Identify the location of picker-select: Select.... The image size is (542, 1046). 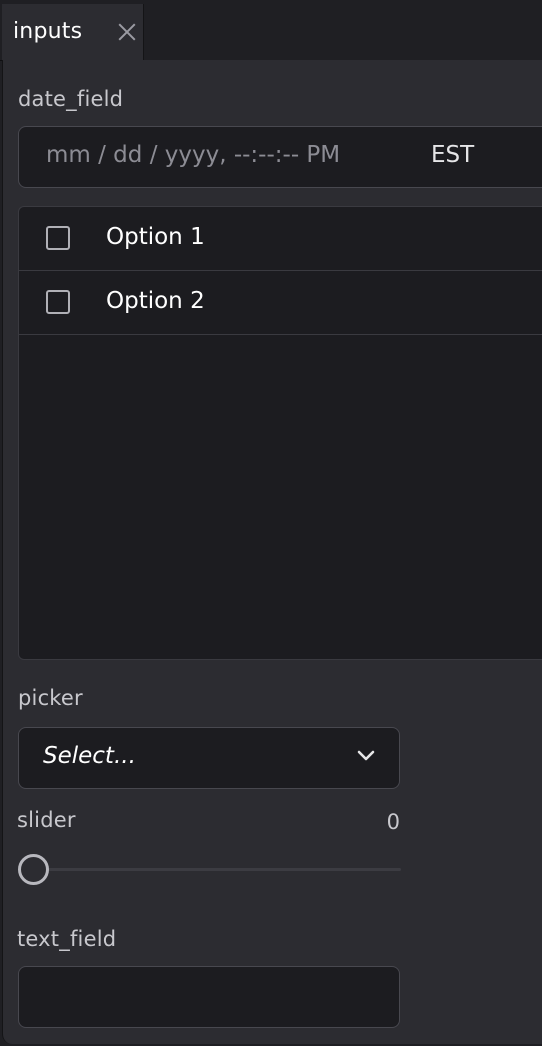
(209, 758).